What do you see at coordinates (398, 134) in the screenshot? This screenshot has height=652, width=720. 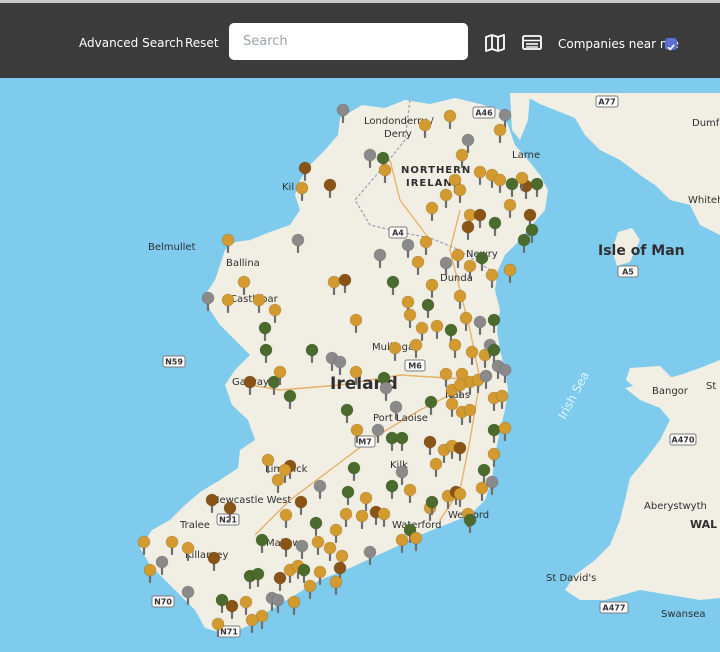 I see `label-derry: Derry` at bounding box center [398, 134].